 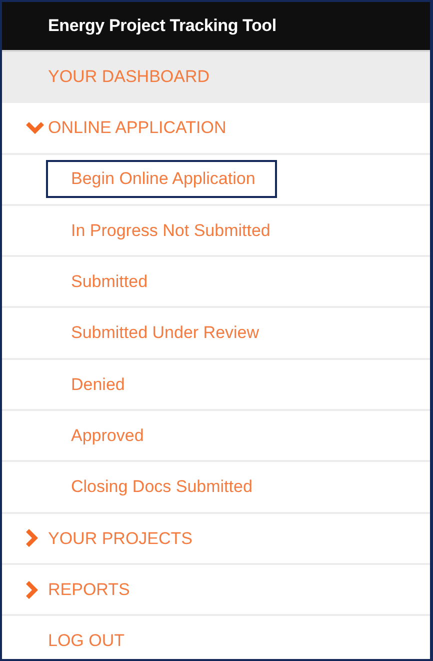 What do you see at coordinates (35, 128) in the screenshot?
I see `chevron-down-icon` at bounding box center [35, 128].